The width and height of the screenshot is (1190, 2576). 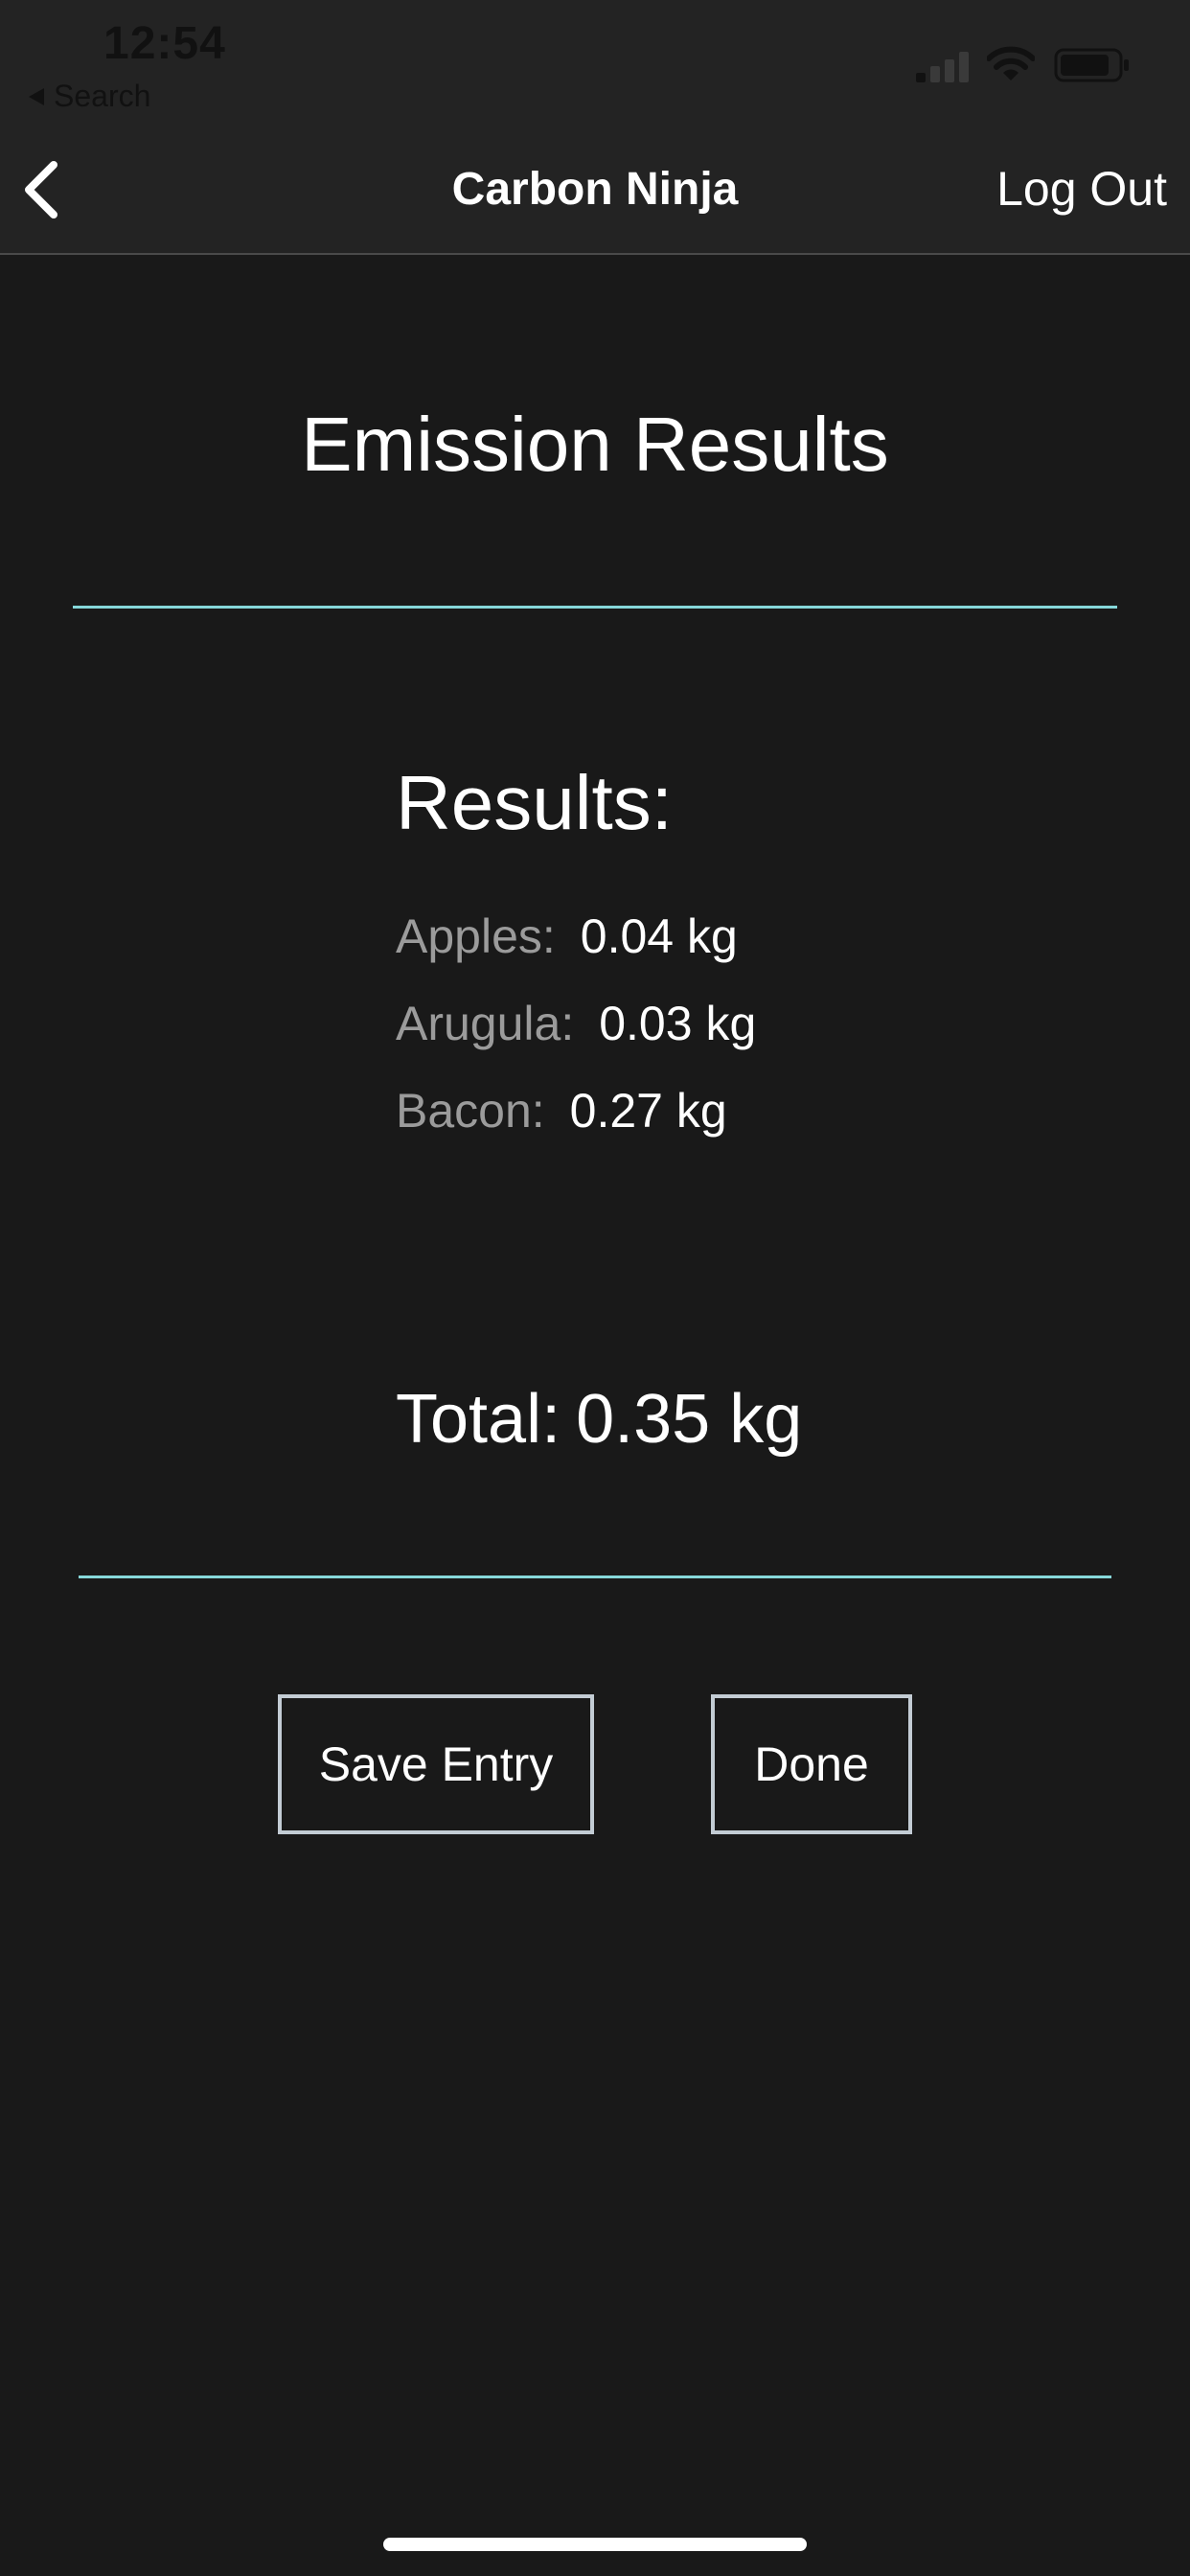 I want to click on result-item: Arugula: 0.03 kg, so click(x=576, y=1023).